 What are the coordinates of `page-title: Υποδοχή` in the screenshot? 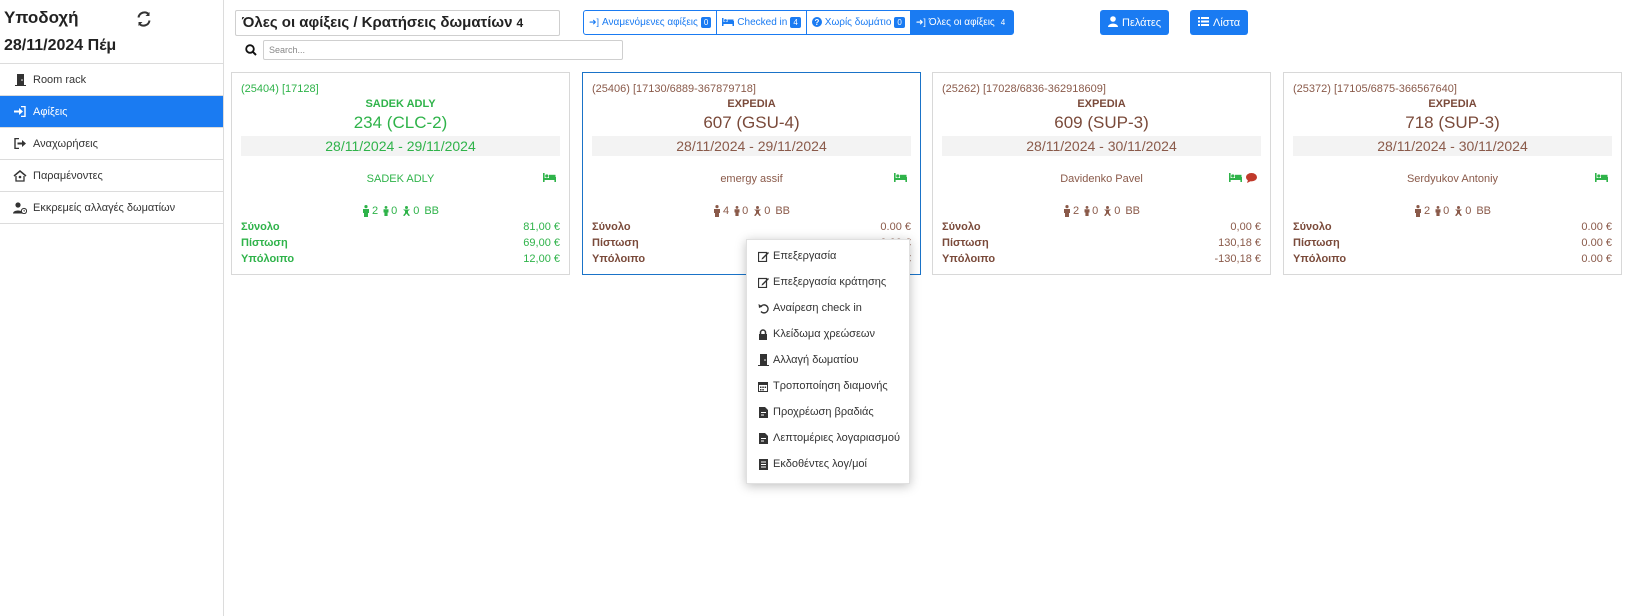 It's located at (41, 17).